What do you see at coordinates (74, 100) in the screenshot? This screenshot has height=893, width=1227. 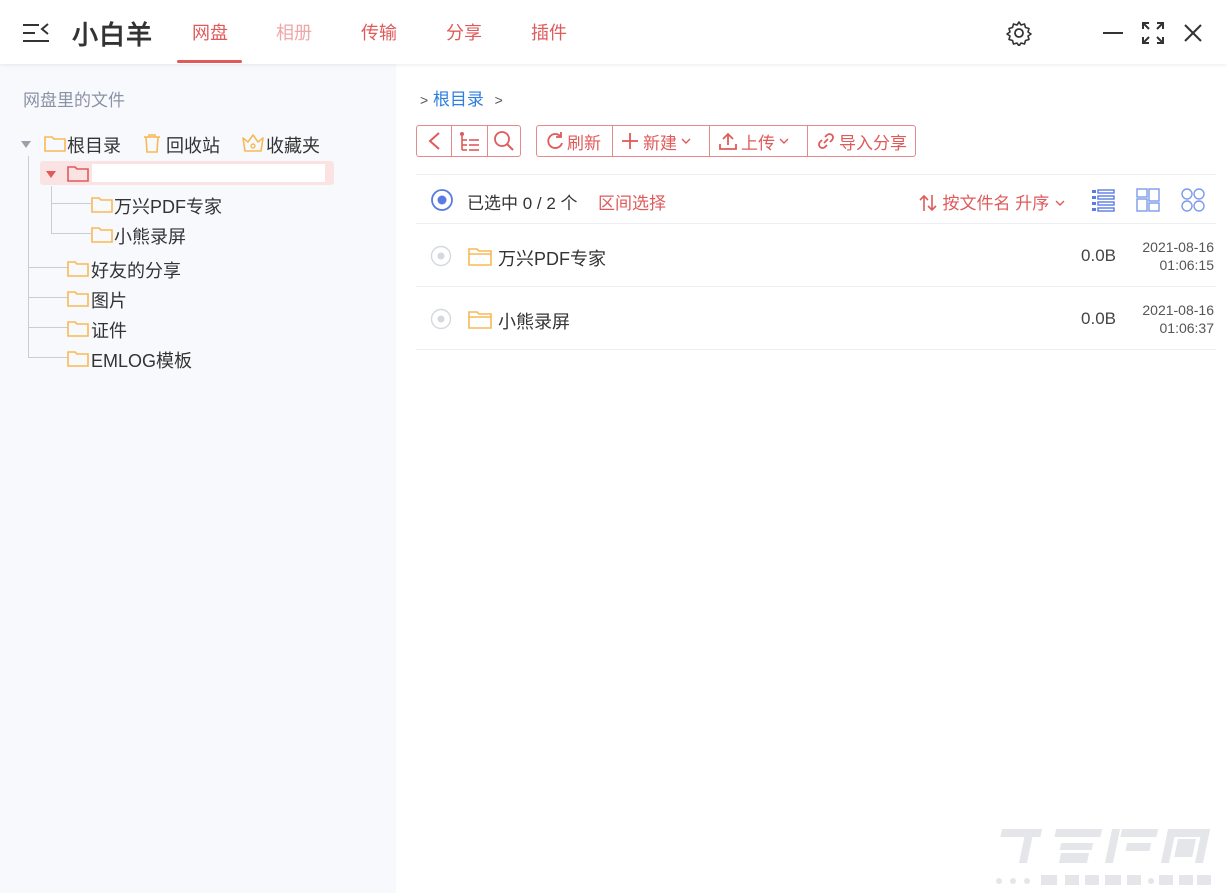 I see `sidebar-heading: 网盘里的文件` at bounding box center [74, 100].